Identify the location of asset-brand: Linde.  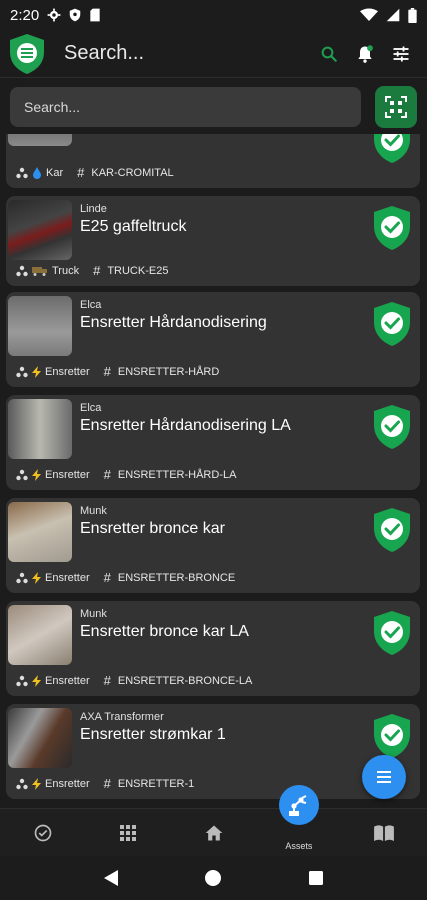
(93, 209).